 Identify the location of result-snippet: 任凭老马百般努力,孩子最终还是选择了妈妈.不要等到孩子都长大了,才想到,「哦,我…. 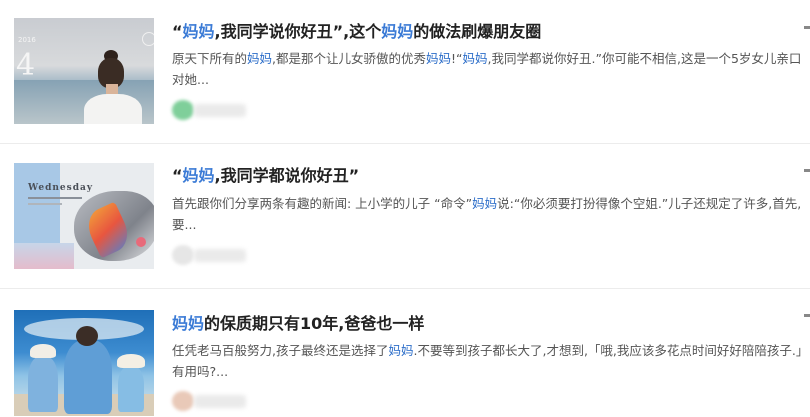
(491, 361).